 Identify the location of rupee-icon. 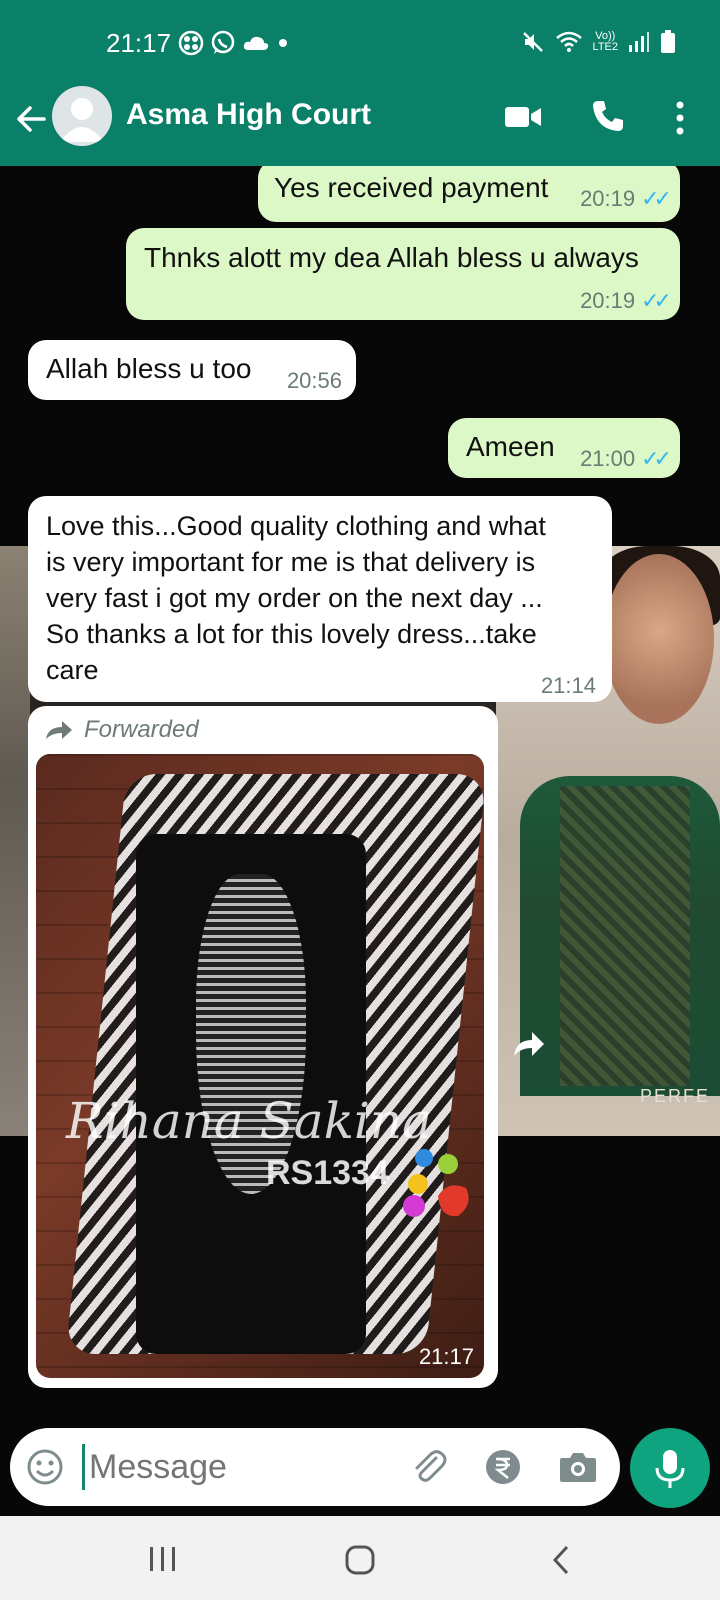
(503, 1467).